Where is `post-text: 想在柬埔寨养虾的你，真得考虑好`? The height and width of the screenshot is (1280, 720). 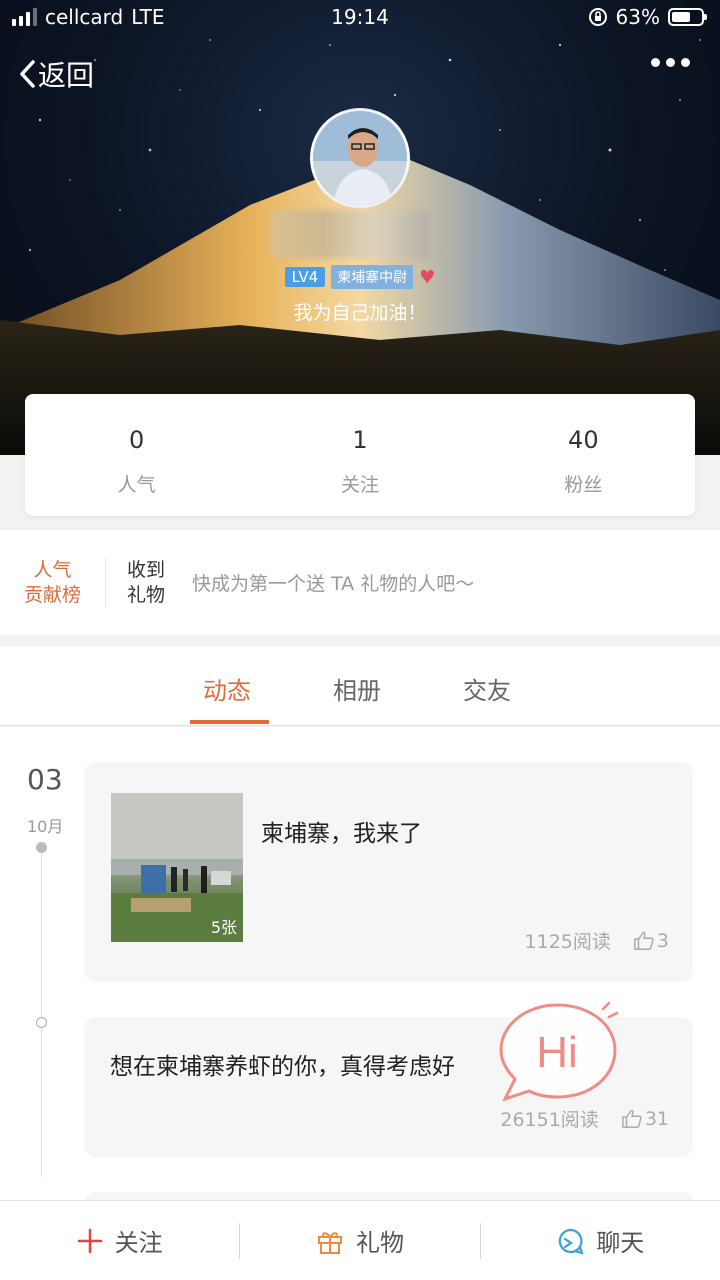
post-text: 想在柬埔寨养虾的你，真得考虑好 is located at coordinates (282, 1067).